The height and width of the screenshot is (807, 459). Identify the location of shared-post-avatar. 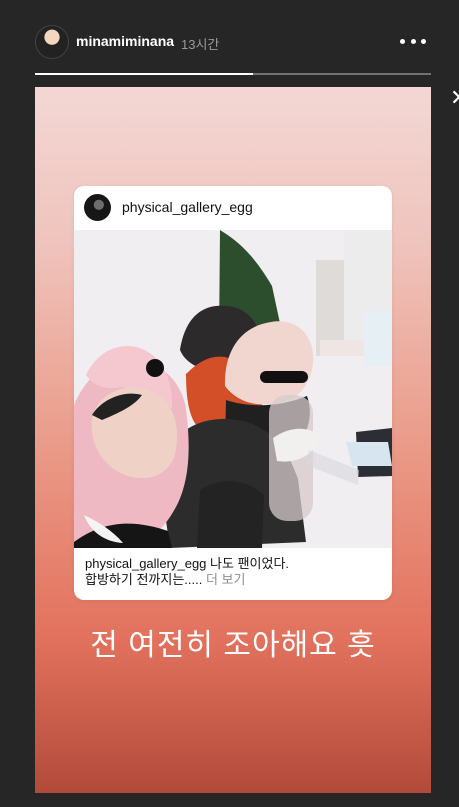
(97, 207).